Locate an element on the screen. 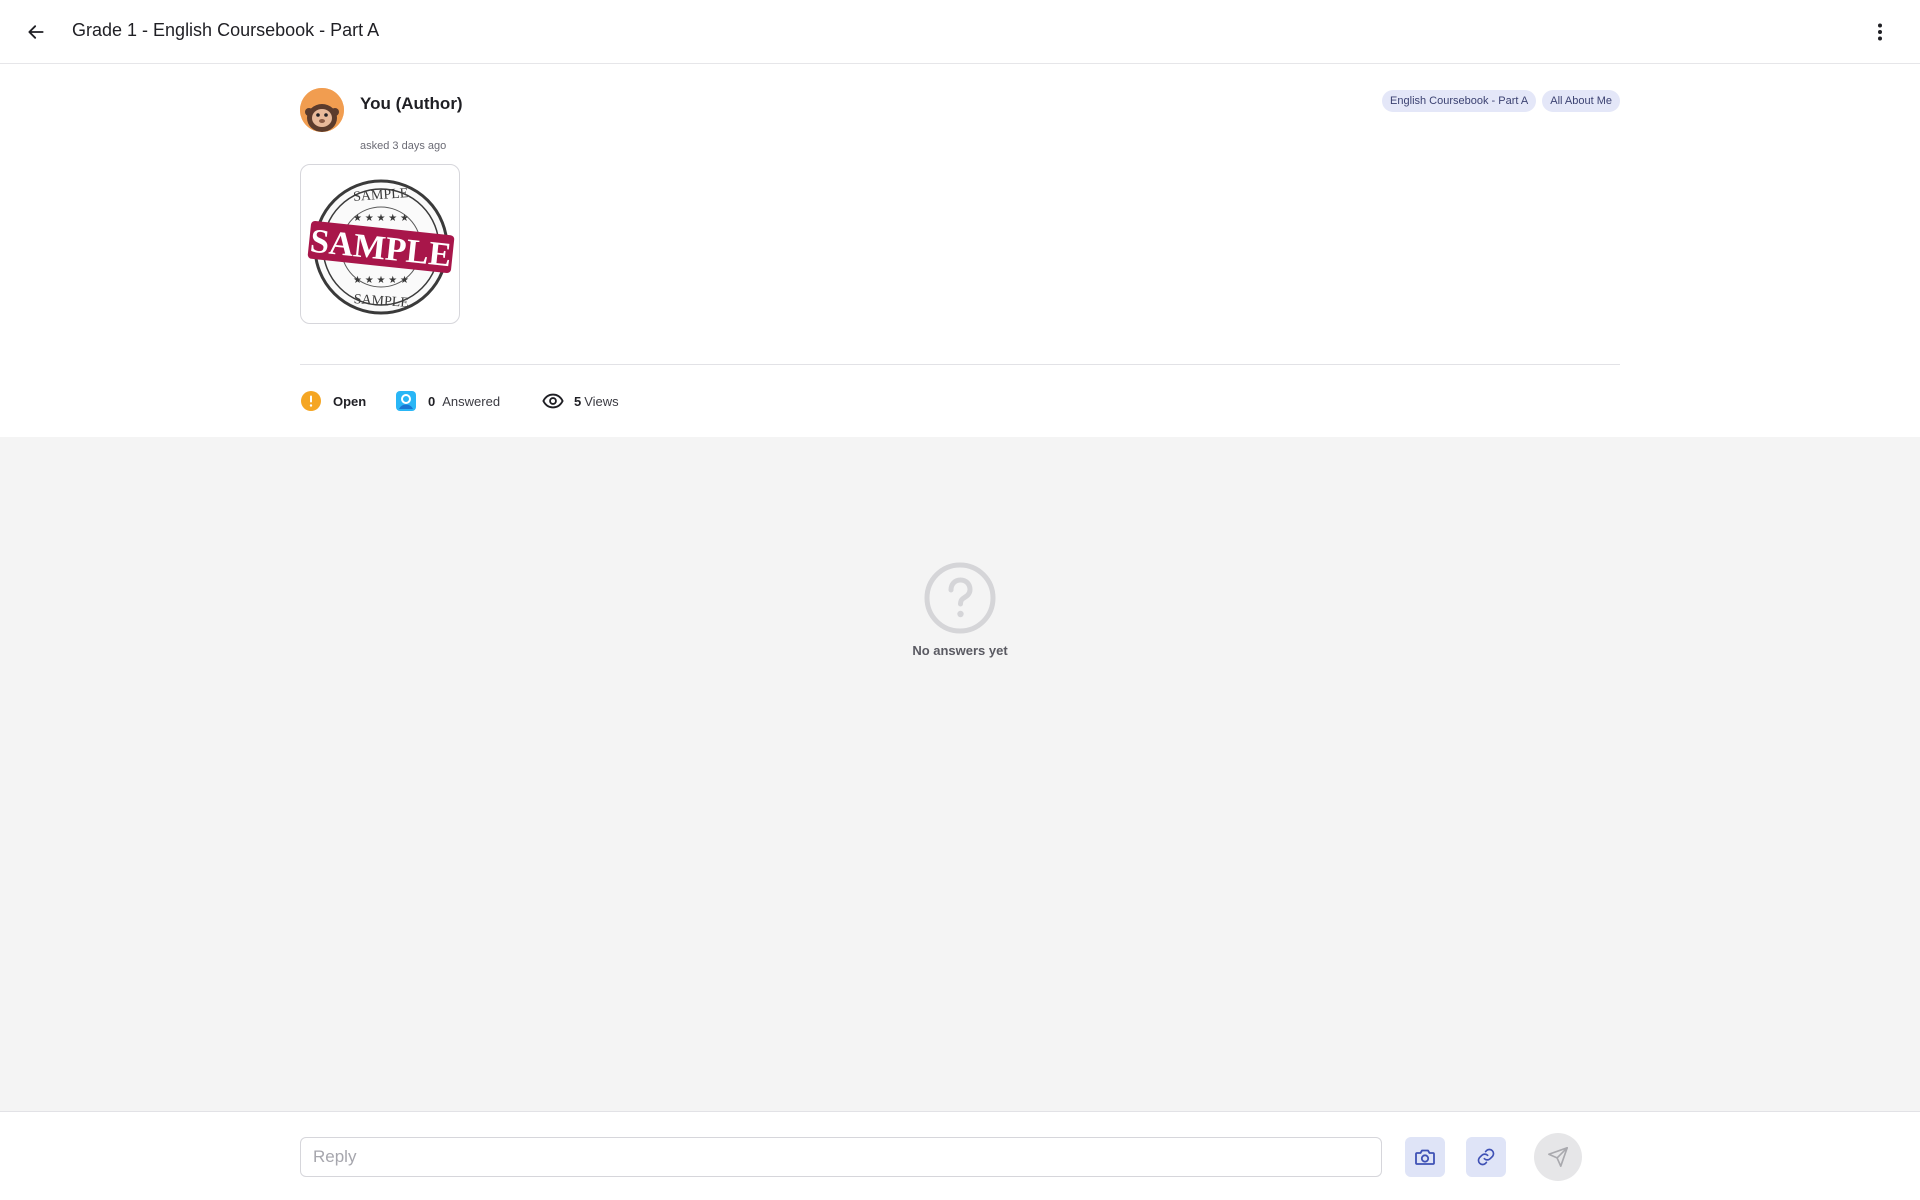 The width and height of the screenshot is (1920, 1200). camera-button is located at coordinates (1425, 1157).